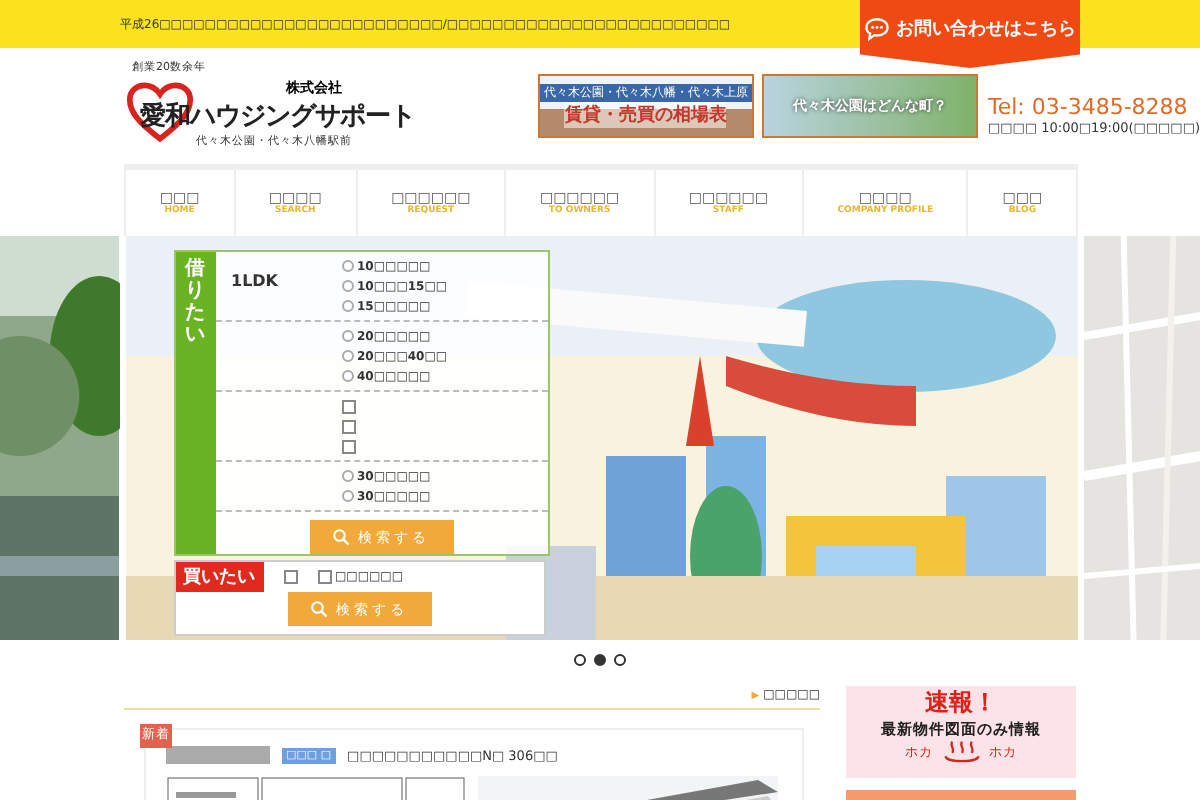 The width and height of the screenshot is (1200, 800). Describe the element at coordinates (970, 34) in the screenshot. I see `contact-button: お問い合わせはこちら` at that location.